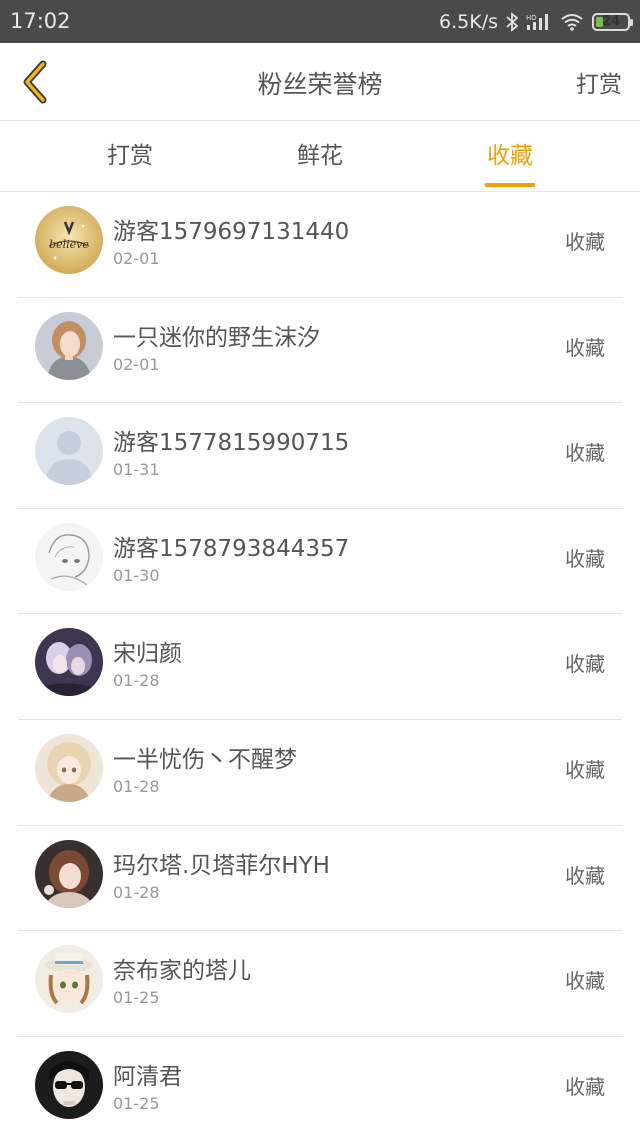 Image resolution: width=640 pixels, height=1138 pixels. I want to click on tab-favorites-label: 收藏, so click(510, 156).